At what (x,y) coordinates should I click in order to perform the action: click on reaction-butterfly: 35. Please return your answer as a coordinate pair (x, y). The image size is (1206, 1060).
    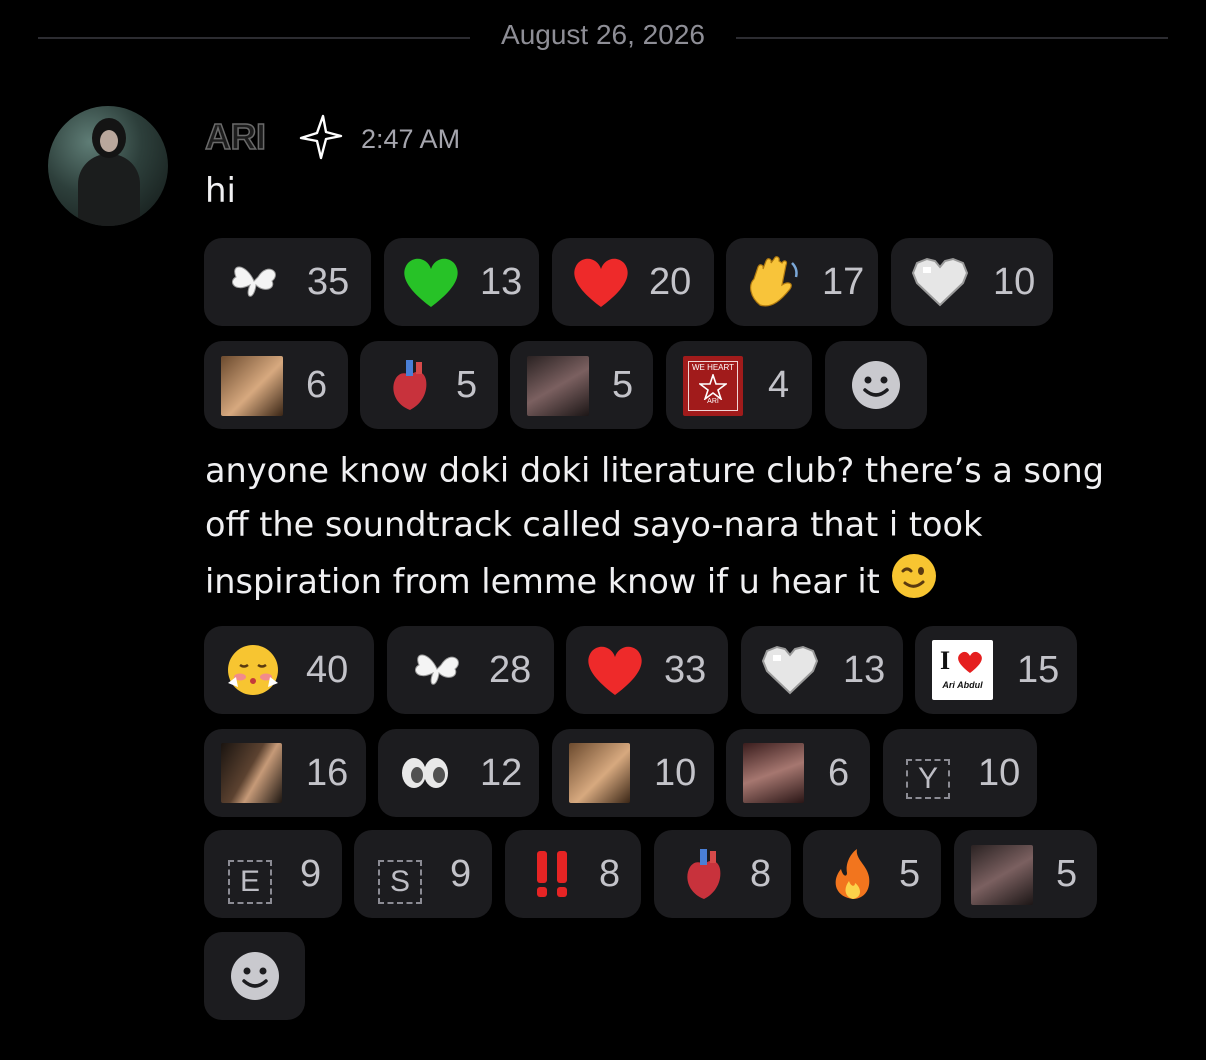
    Looking at the image, I should click on (287, 282).